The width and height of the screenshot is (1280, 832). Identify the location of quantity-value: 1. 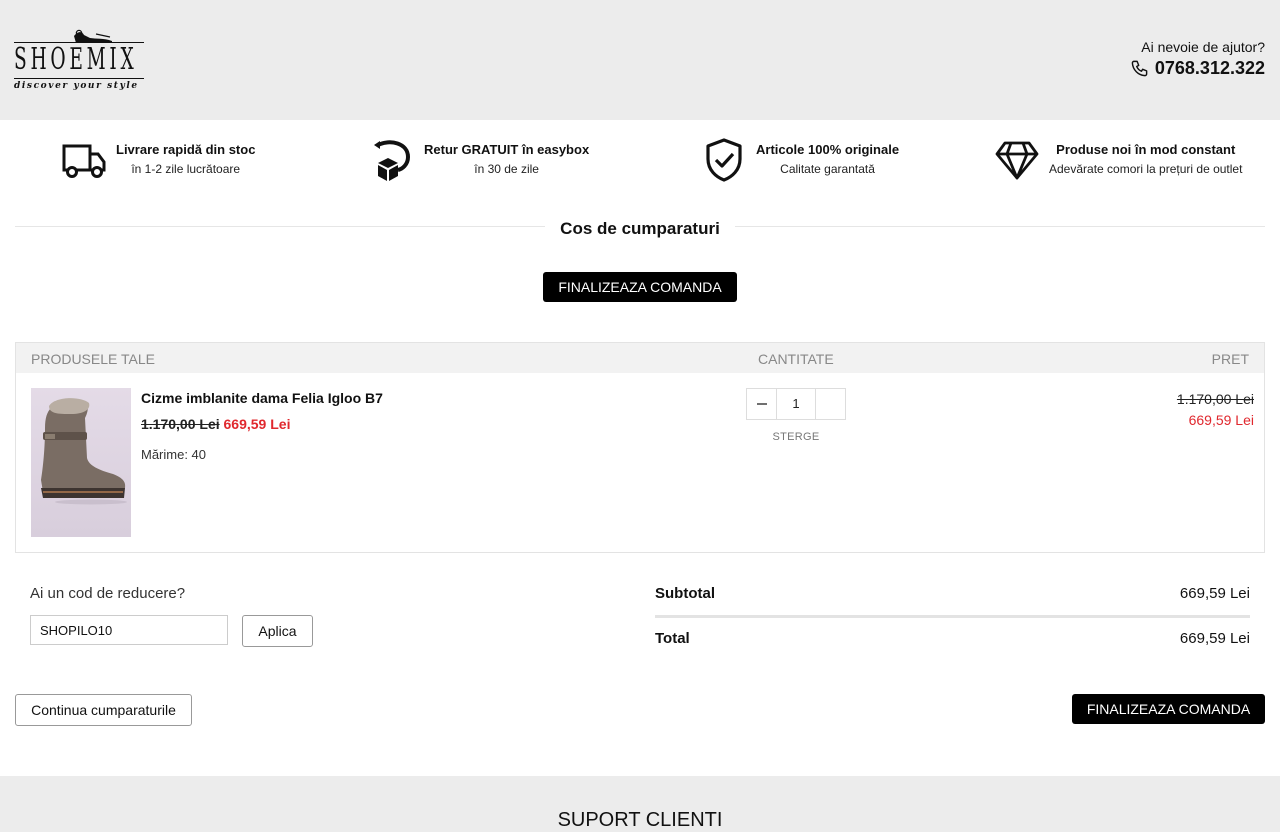
(796, 404).